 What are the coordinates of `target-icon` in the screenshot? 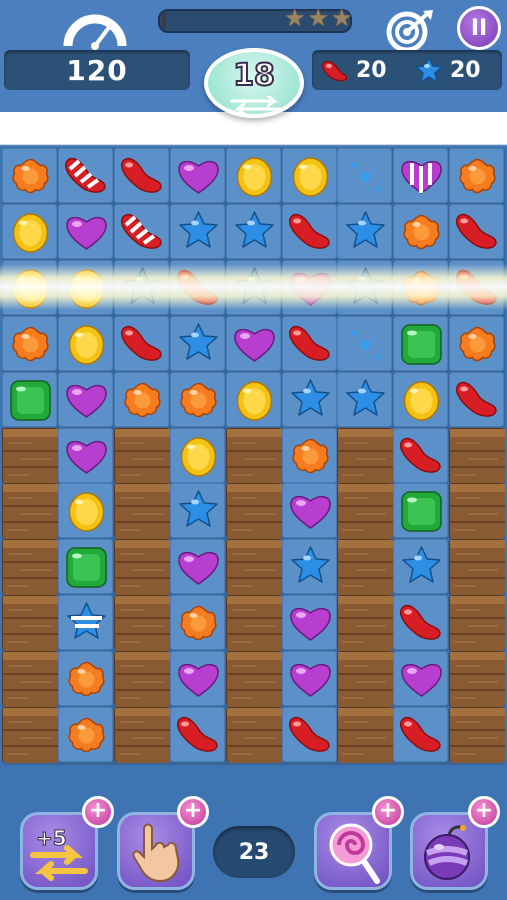 It's located at (409, 30).